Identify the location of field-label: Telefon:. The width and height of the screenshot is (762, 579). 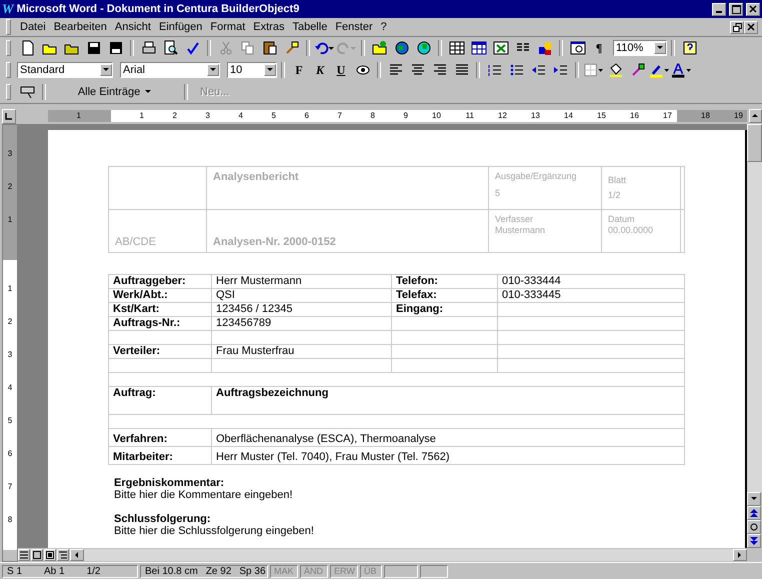
(417, 281).